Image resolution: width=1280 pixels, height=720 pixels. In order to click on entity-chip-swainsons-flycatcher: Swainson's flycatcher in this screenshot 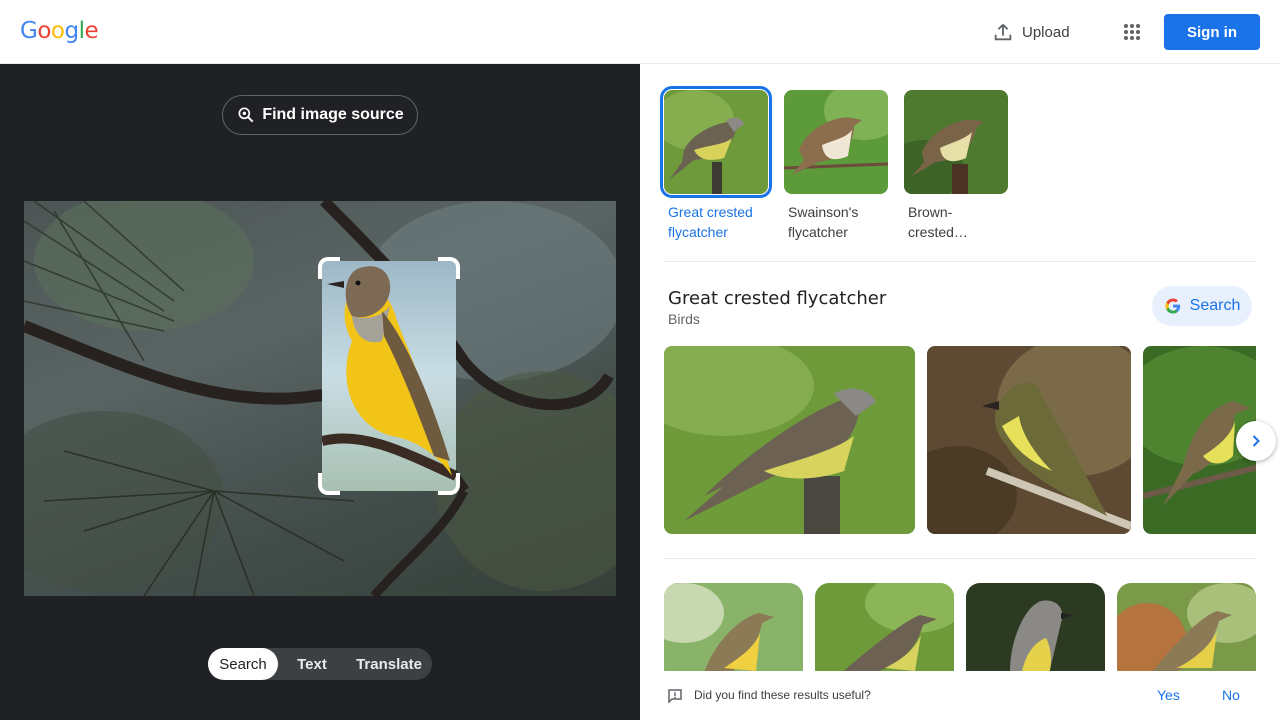, I will do `click(836, 166)`.